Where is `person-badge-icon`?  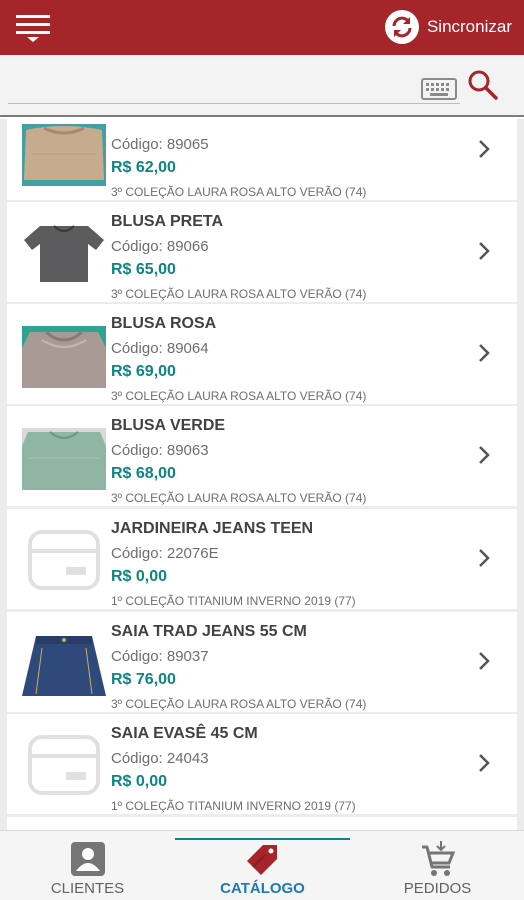 person-badge-icon is located at coordinates (87, 859).